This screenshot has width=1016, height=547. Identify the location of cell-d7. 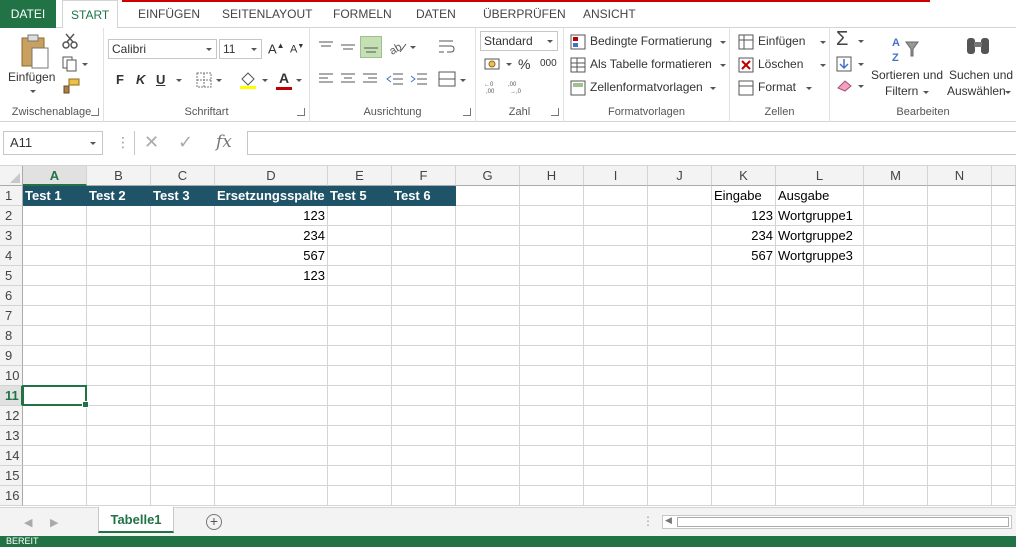
(271, 316).